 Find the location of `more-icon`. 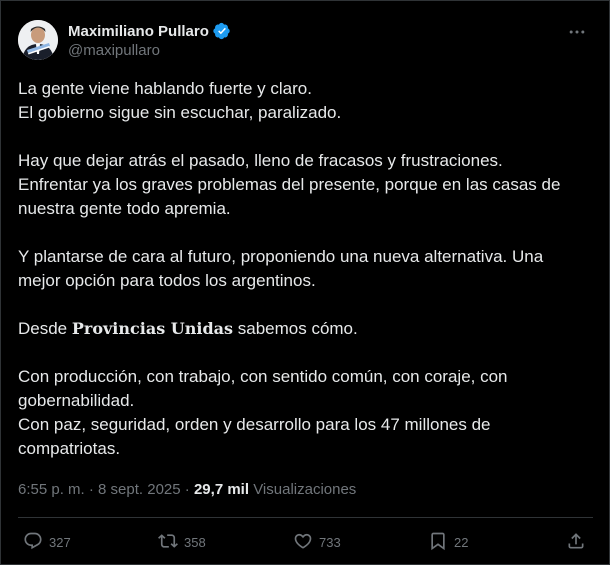

more-icon is located at coordinates (577, 32).